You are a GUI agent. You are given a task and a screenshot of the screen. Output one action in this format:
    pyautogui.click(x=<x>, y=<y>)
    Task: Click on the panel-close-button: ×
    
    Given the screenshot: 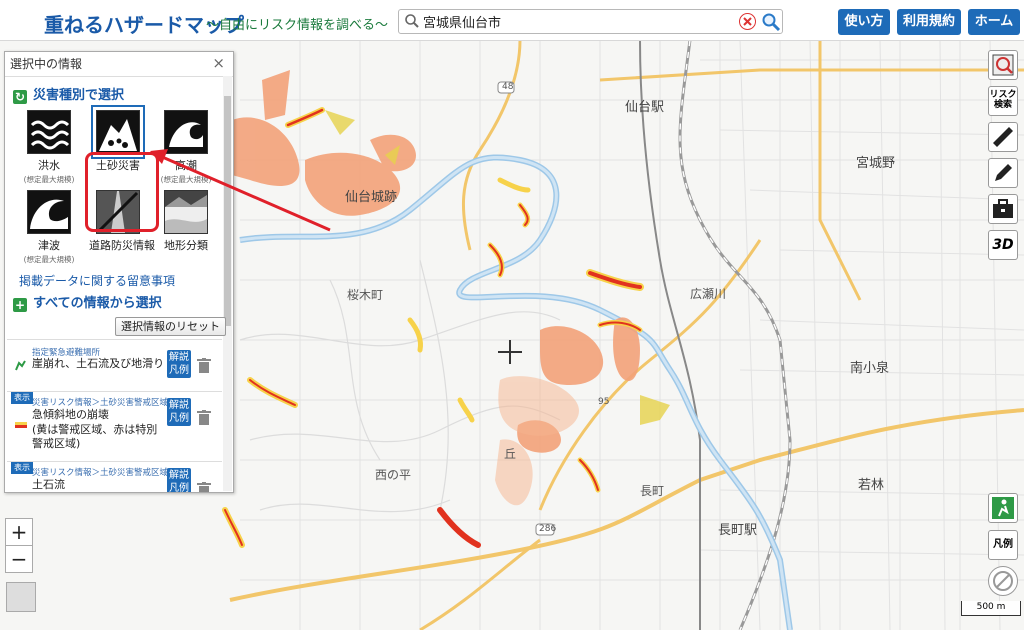 What is the action you would take?
    pyautogui.click(x=218, y=63)
    